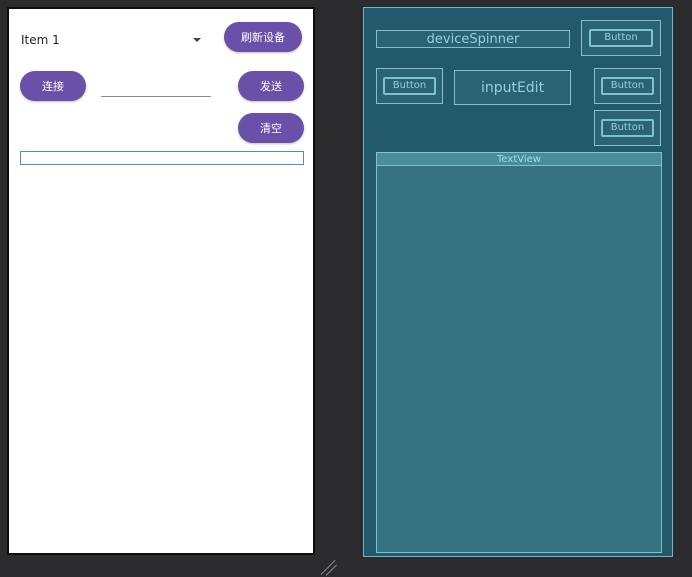 This screenshot has height=577, width=692. Describe the element at coordinates (40, 40) in the screenshot. I see `device-spinner-value: Item 1` at that location.